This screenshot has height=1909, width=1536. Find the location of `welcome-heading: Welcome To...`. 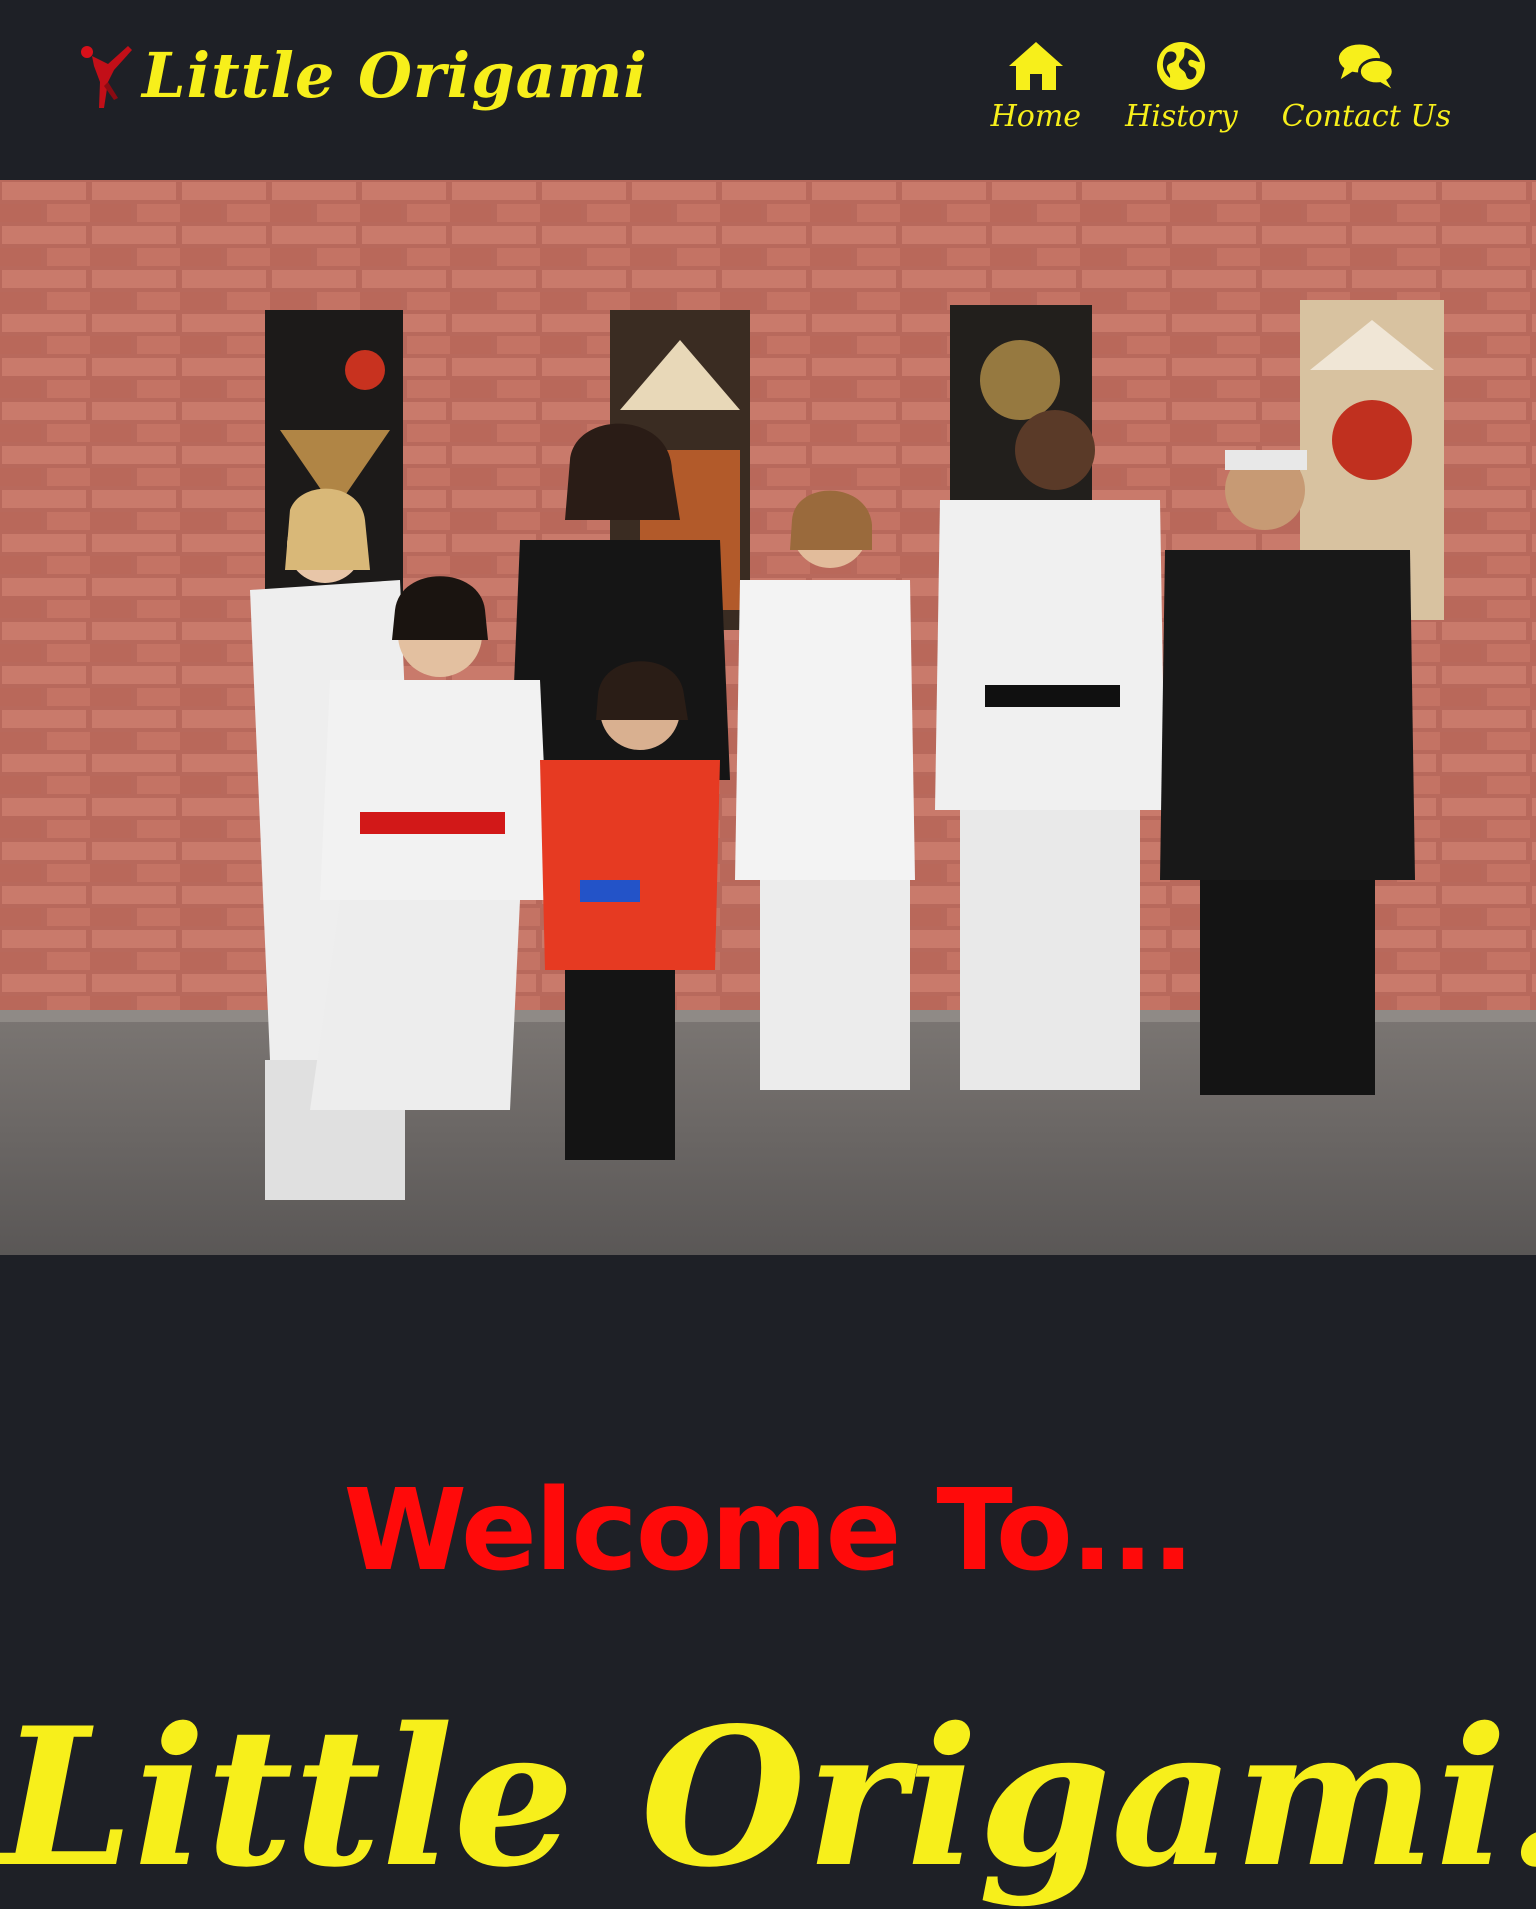

welcome-heading: Welcome To... is located at coordinates (769, 1531).